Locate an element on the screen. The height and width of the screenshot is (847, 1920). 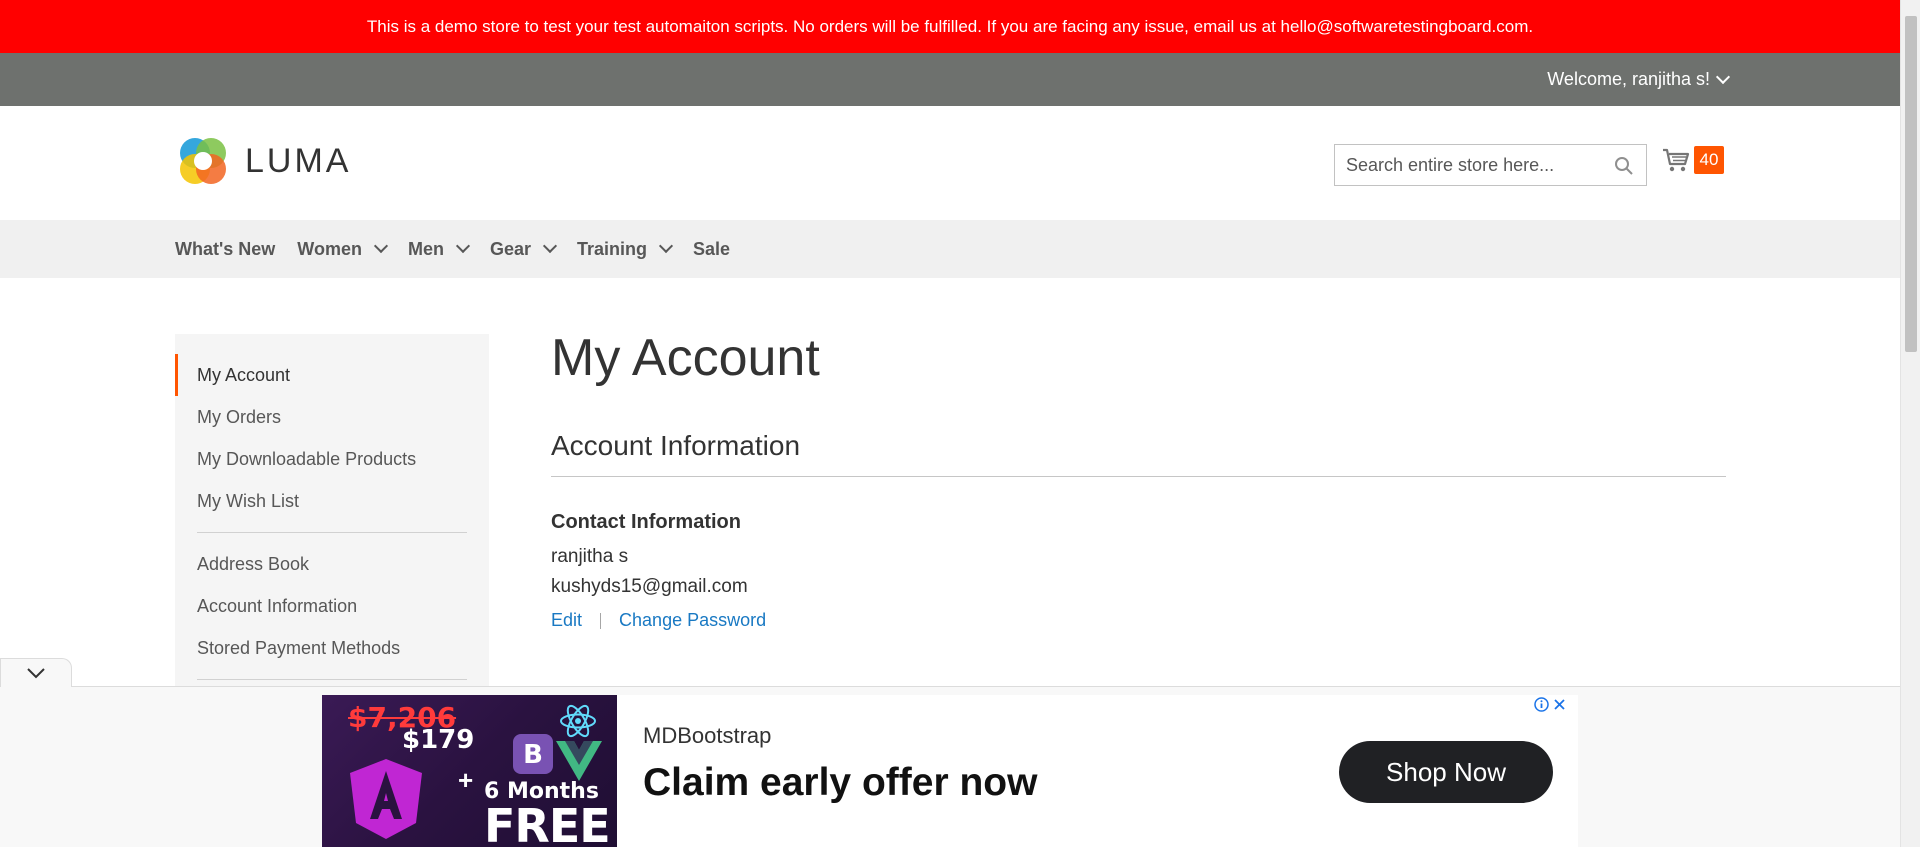
header-content: LUMA 40 is located at coordinates (950, 163).